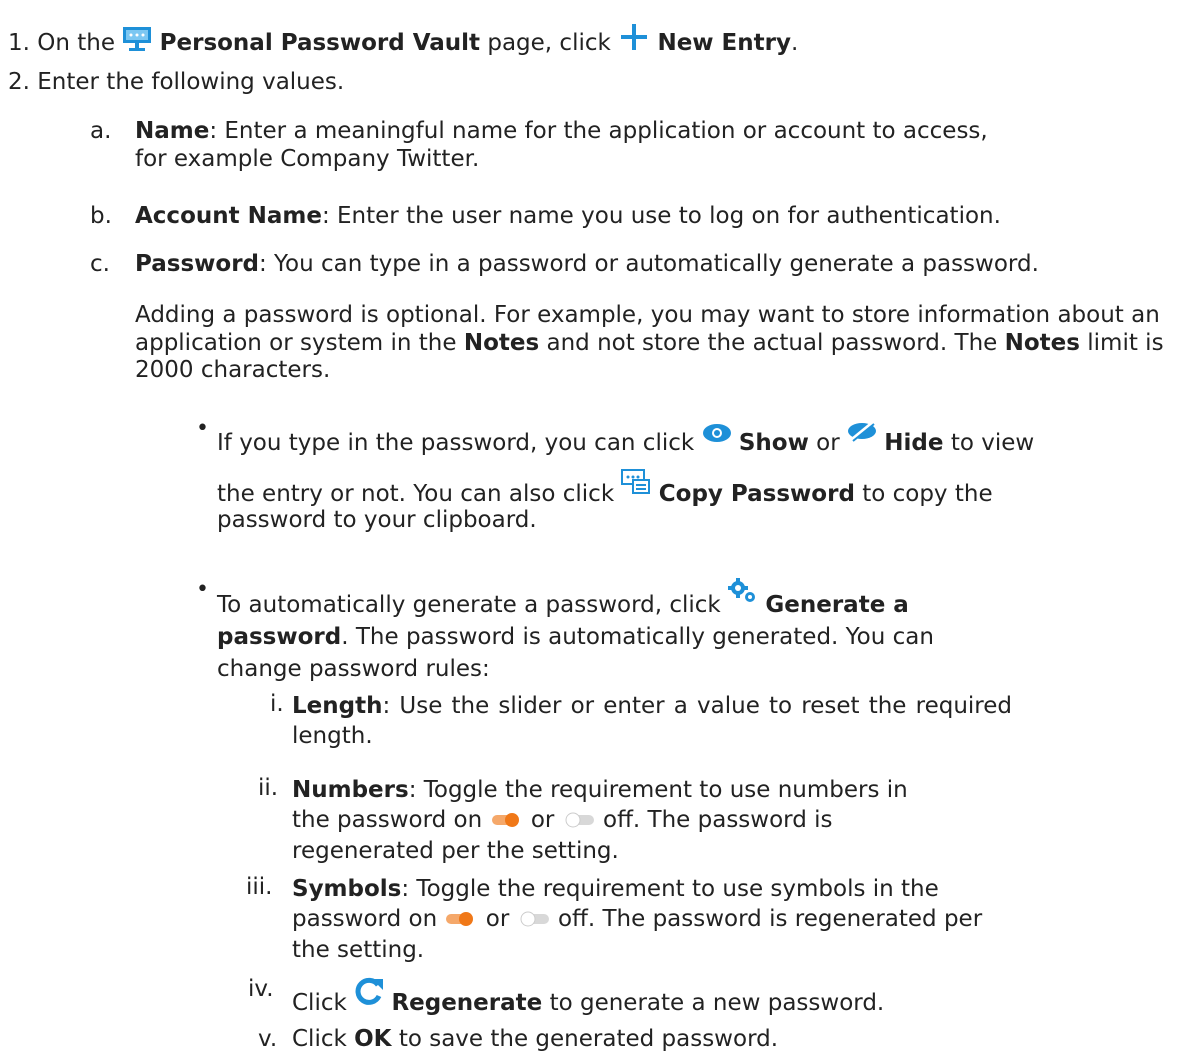 The height and width of the screenshot is (1064, 1186). Describe the element at coordinates (101, 216) in the screenshot. I see `item-b-marker: b.` at that location.